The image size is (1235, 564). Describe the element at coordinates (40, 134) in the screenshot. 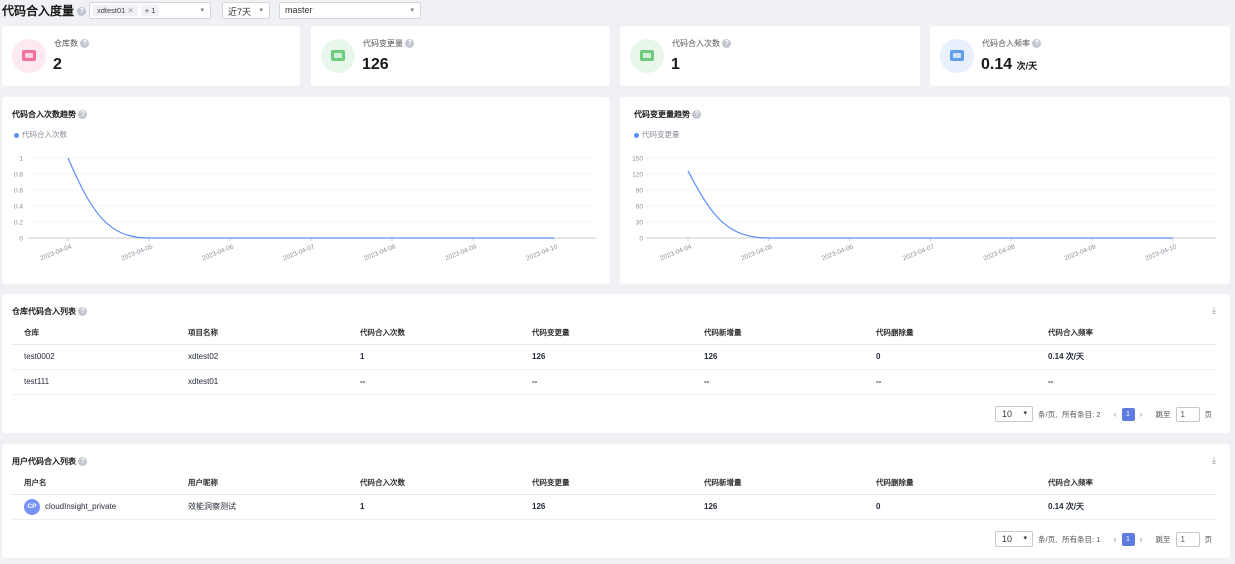

I see `chart-legend: 代码合入次数` at that location.